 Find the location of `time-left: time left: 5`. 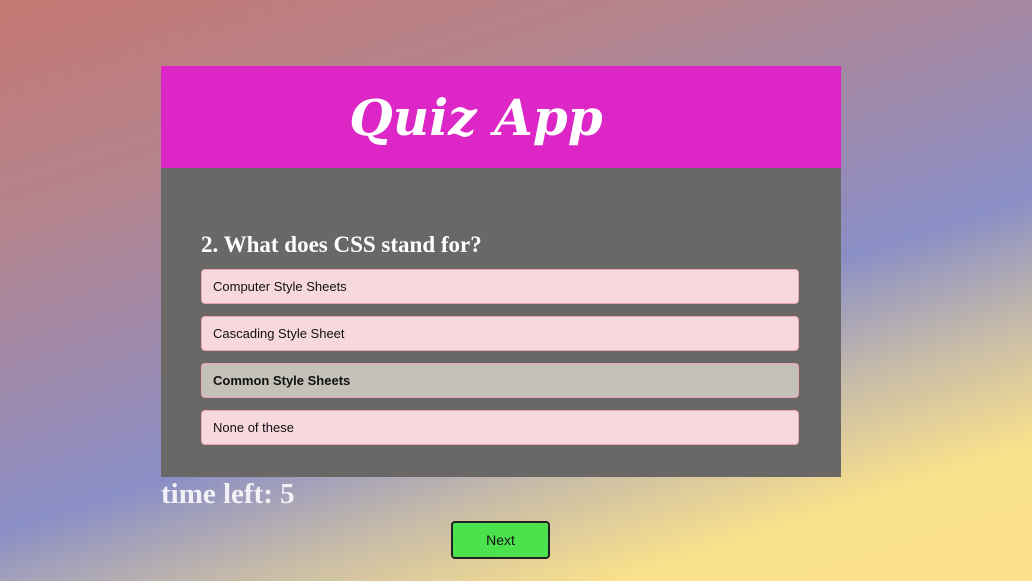

time-left: time left: 5 is located at coordinates (228, 494).